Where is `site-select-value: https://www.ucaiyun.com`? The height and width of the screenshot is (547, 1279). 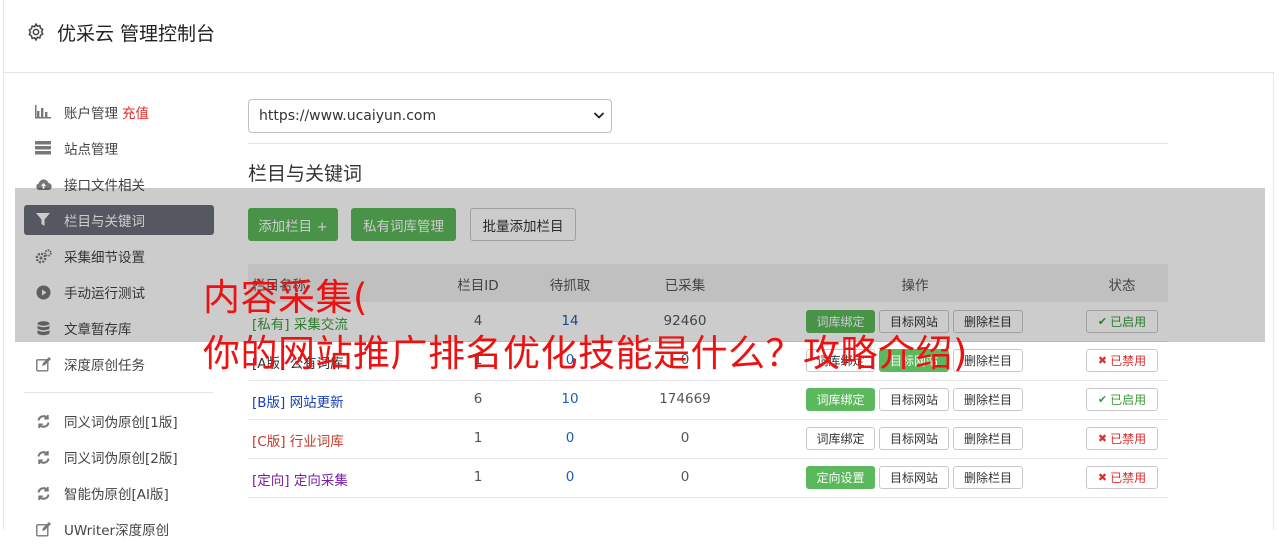 site-select-value: https://www.ucaiyun.com is located at coordinates (348, 116).